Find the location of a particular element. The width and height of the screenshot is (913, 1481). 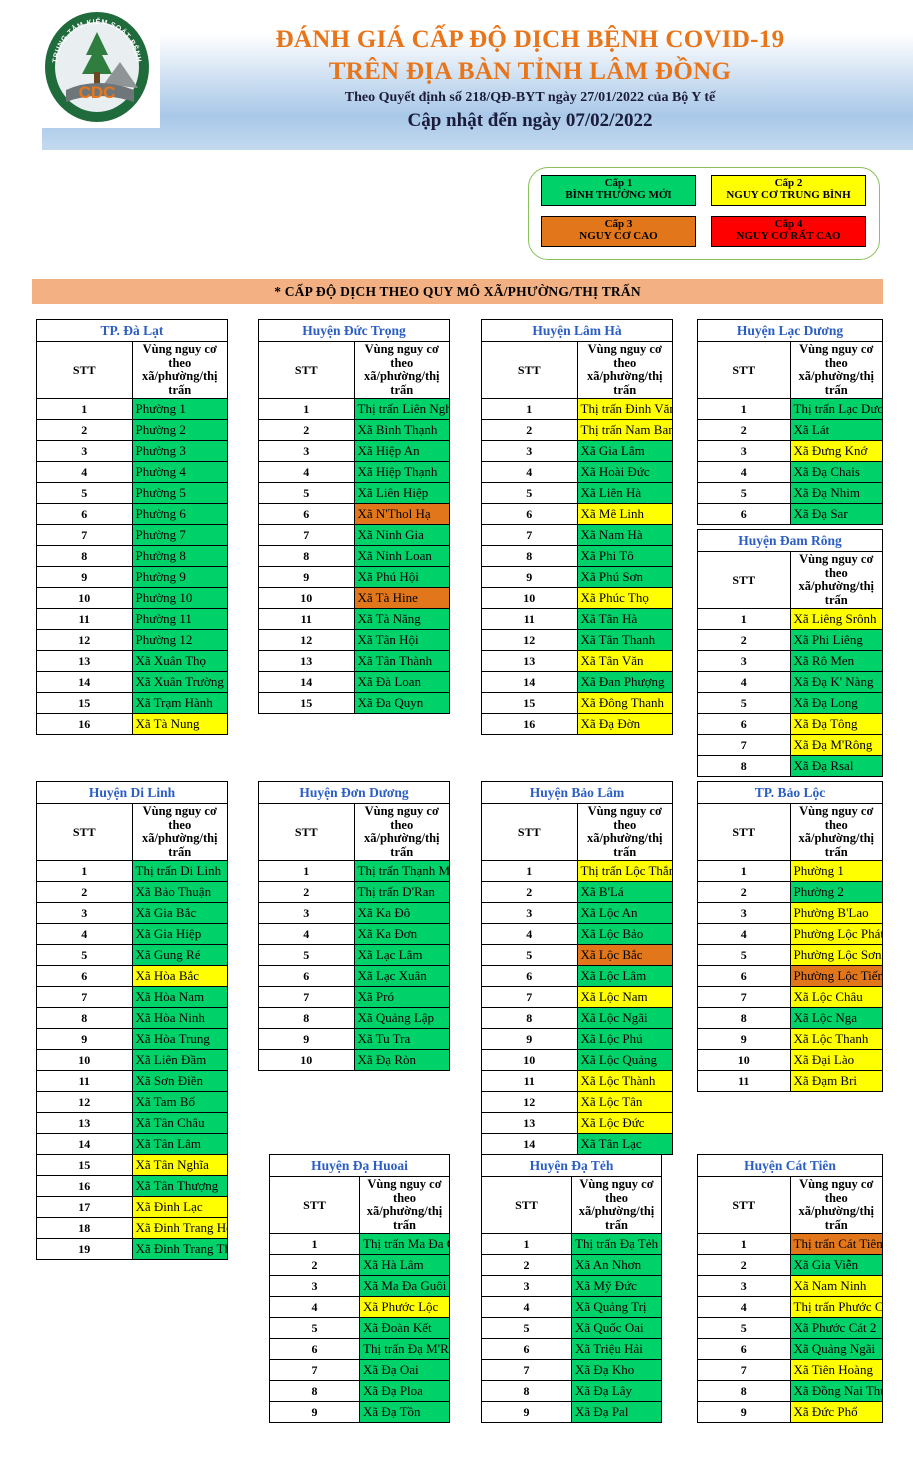

table-row: 5 Xã Đạ Long is located at coordinates (790, 703).